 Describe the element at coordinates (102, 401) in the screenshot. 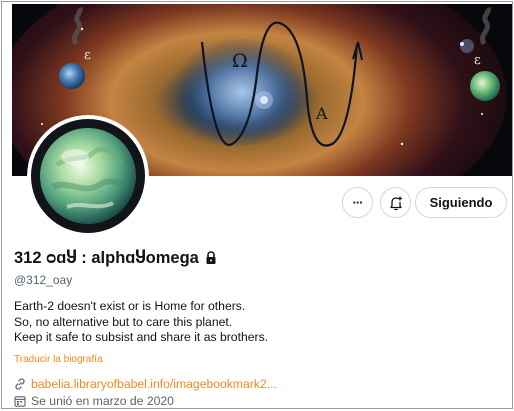

I see `joined-date: Se unió en marzo de 2020` at that location.